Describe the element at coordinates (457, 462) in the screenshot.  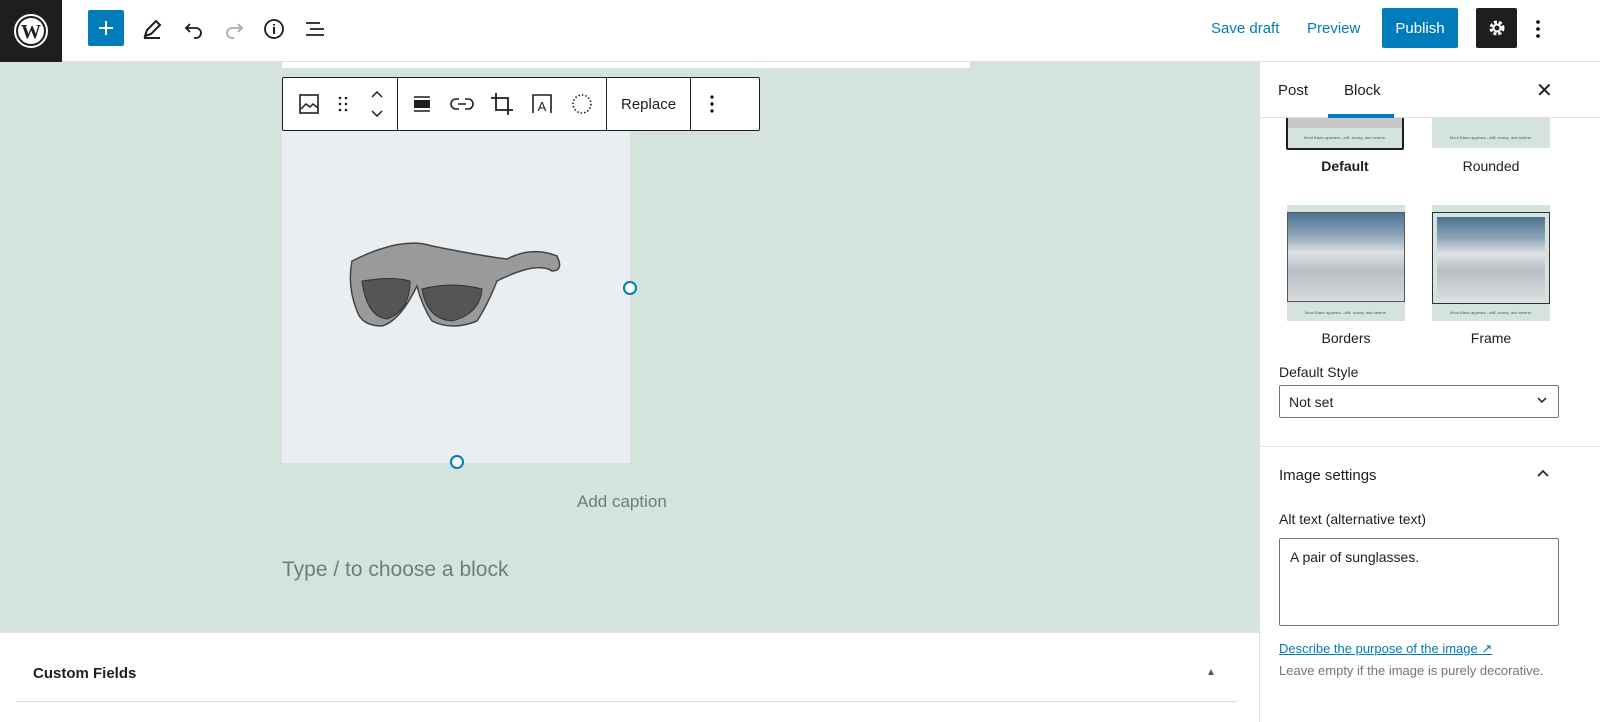
I see `resize-handle-bottom` at that location.